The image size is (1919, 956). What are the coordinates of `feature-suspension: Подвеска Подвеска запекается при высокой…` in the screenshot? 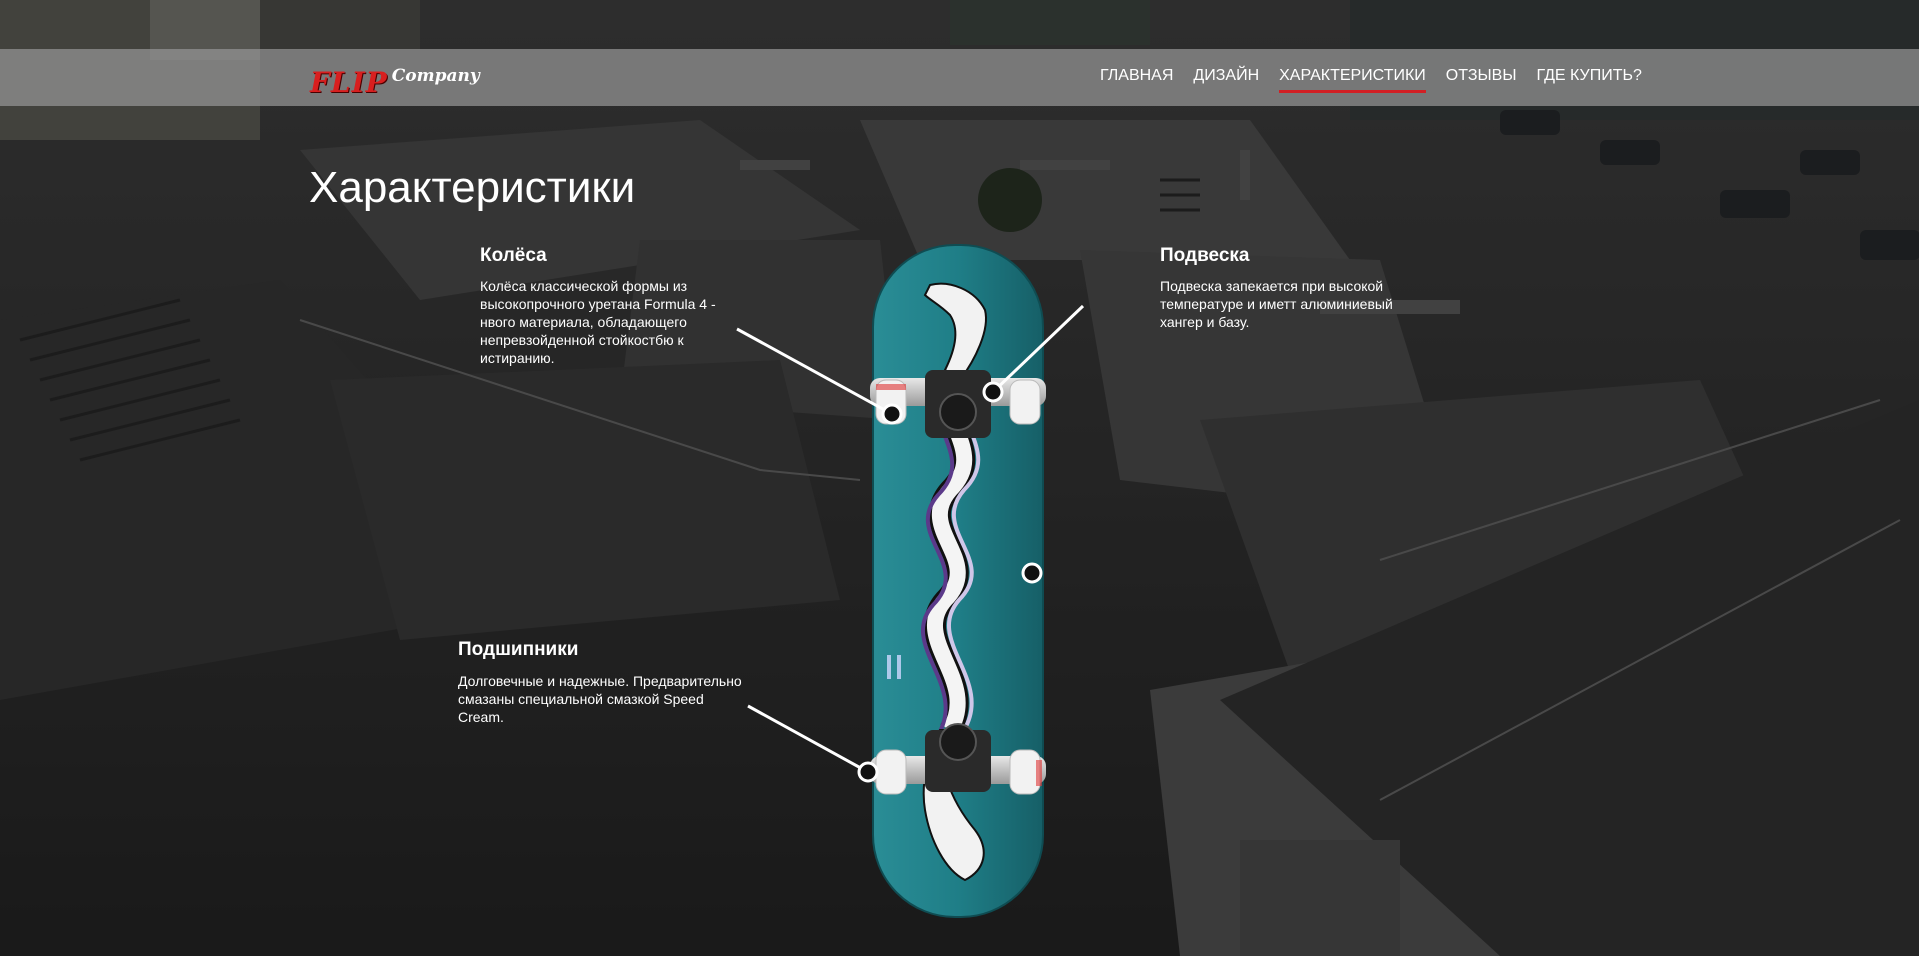 It's located at (1290, 288).